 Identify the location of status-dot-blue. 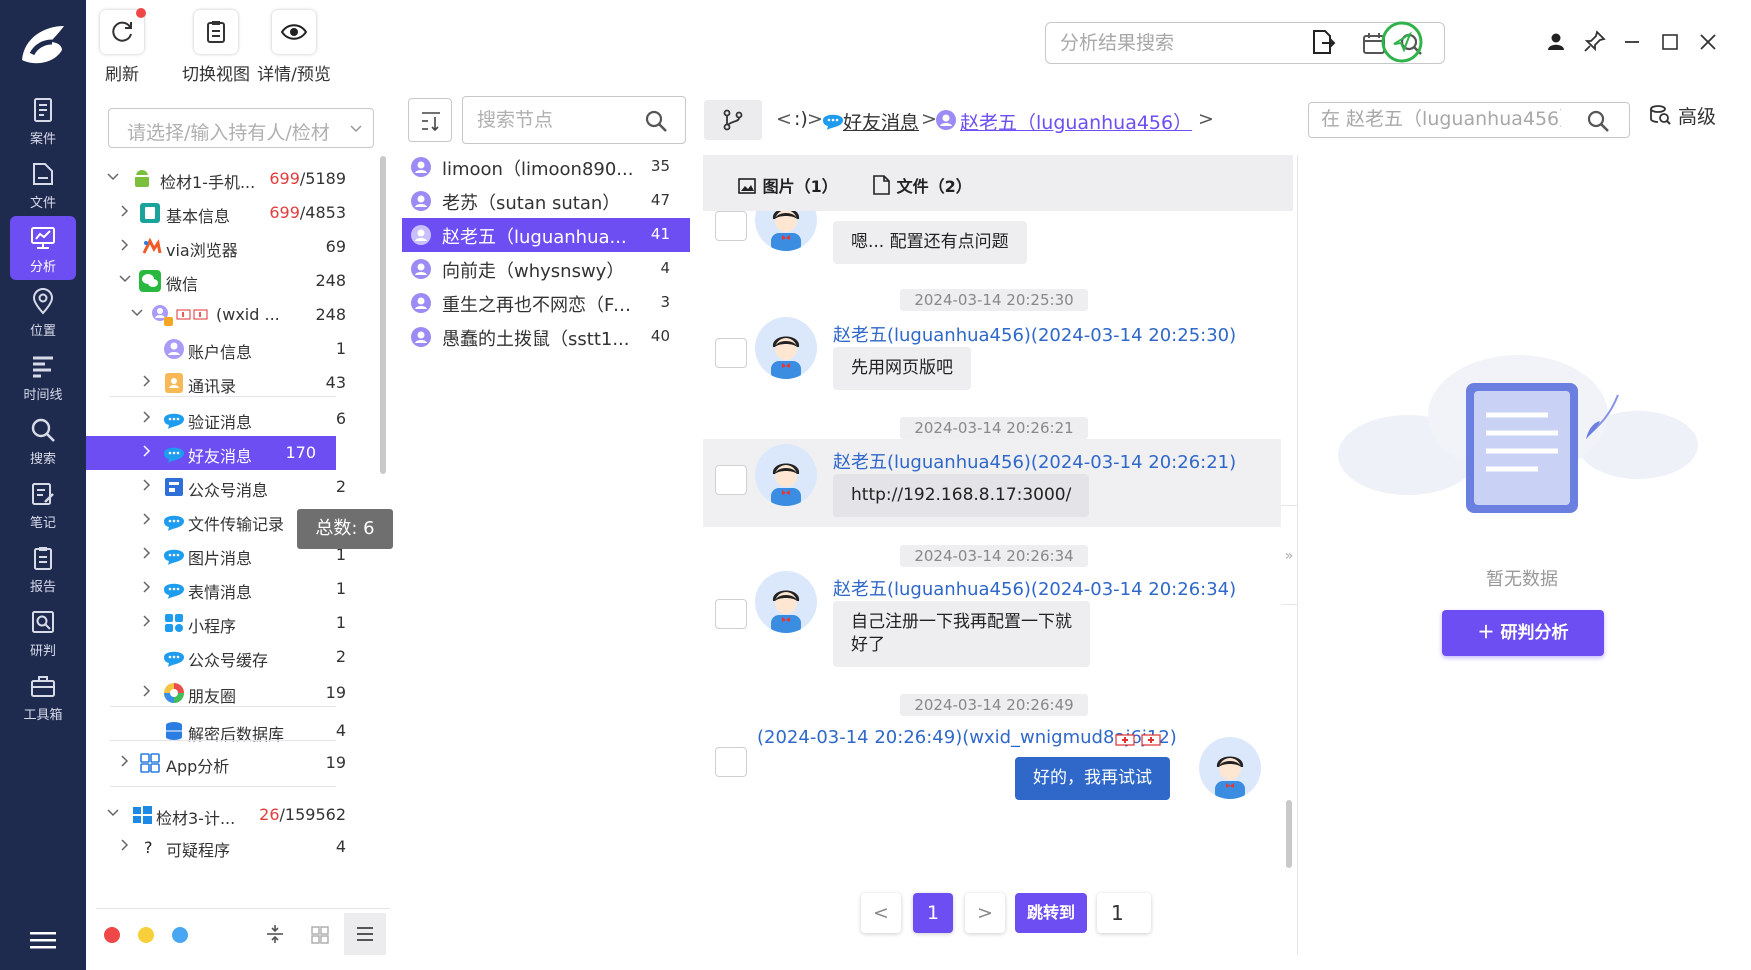
(180, 935).